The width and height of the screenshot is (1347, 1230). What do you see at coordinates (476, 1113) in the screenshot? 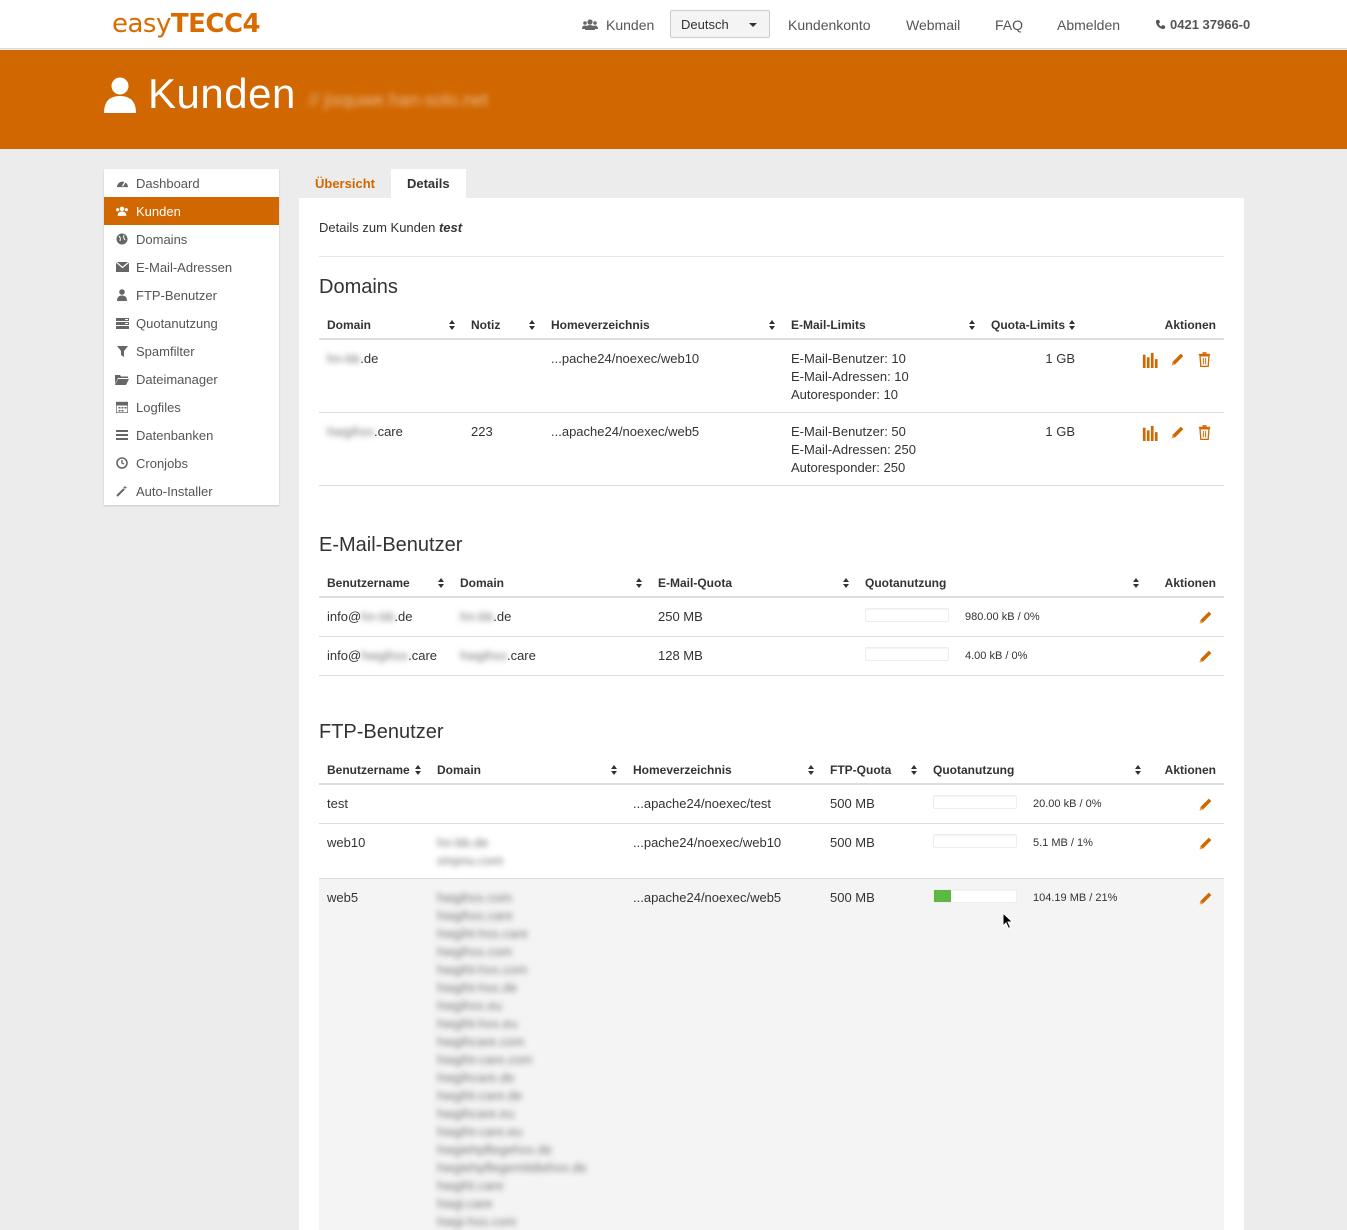
I see `domain-name-redacted: hwgihcare.eu` at bounding box center [476, 1113].